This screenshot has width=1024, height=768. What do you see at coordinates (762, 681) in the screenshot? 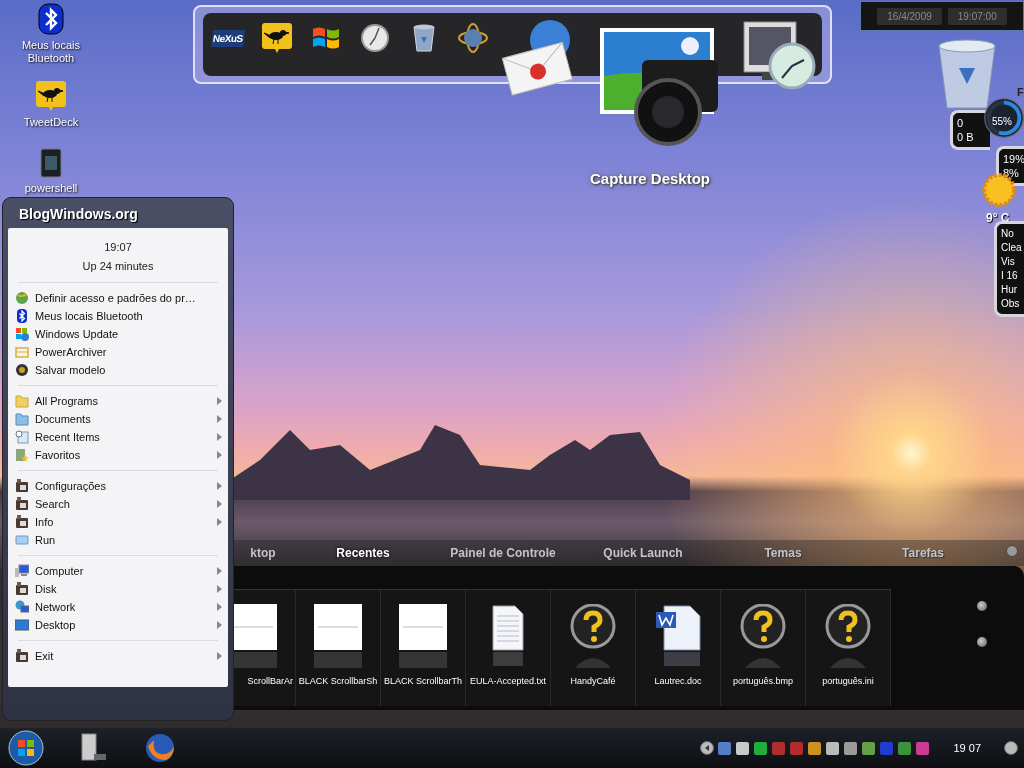
I see `file-name: português.bmp` at bounding box center [762, 681].